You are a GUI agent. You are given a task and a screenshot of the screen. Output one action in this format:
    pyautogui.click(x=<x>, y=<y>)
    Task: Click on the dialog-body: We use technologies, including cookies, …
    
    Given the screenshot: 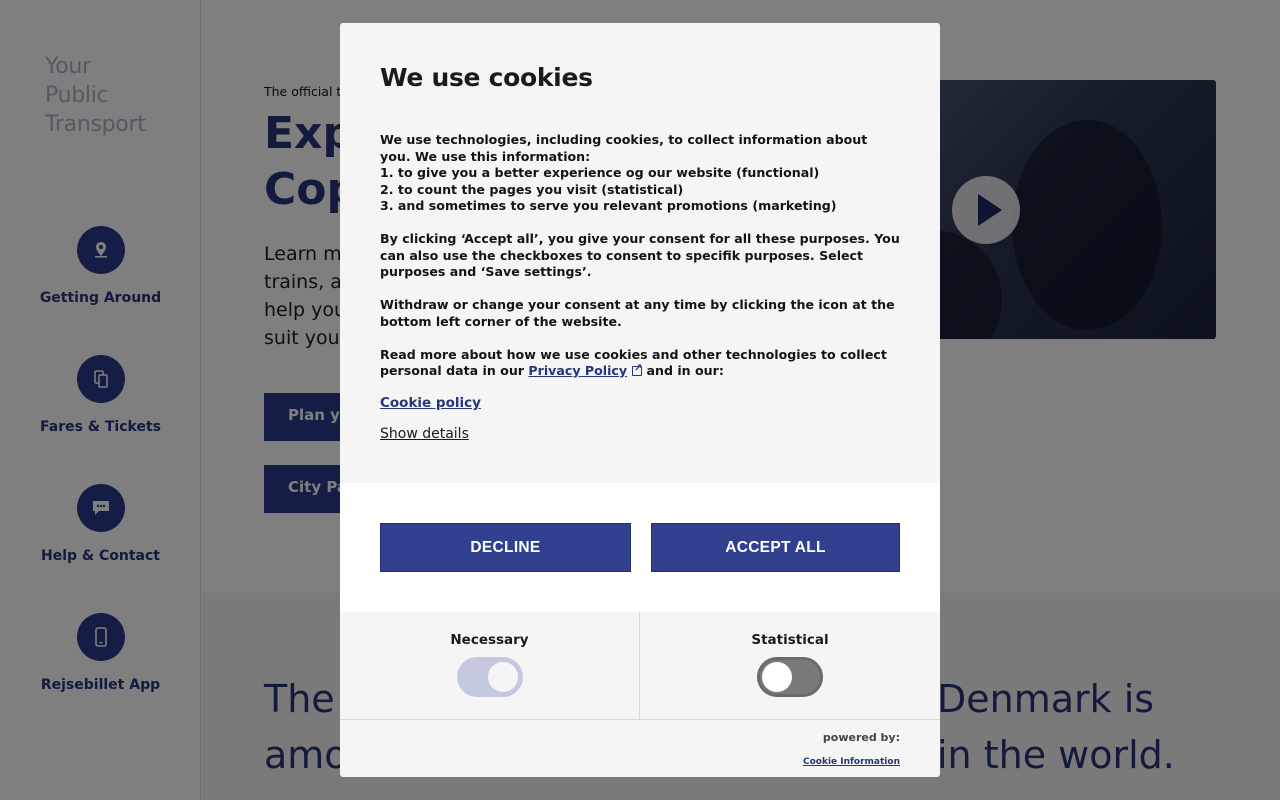 What is the action you would take?
    pyautogui.click(x=640, y=264)
    